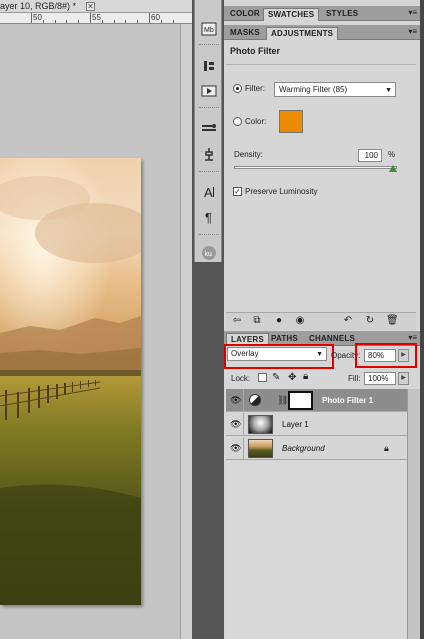 The image size is (424, 639). I want to click on kuler-icon: ku, so click(209, 253).